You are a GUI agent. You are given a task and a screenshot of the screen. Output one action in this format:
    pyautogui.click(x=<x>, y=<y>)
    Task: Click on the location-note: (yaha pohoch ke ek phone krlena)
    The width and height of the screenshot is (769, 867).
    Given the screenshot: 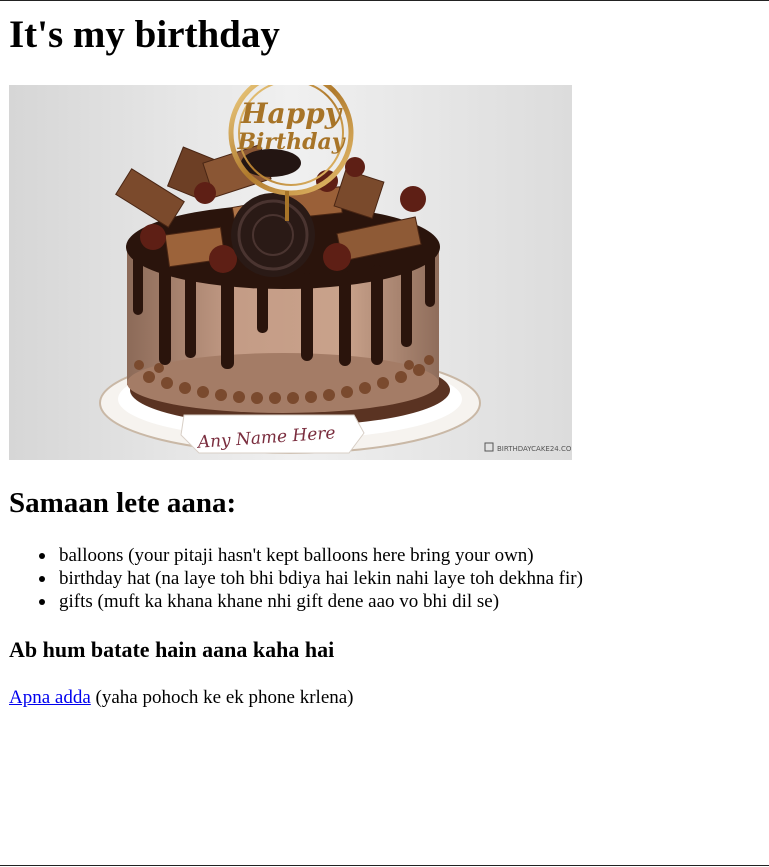 What is the action you would take?
    pyautogui.click(x=222, y=697)
    